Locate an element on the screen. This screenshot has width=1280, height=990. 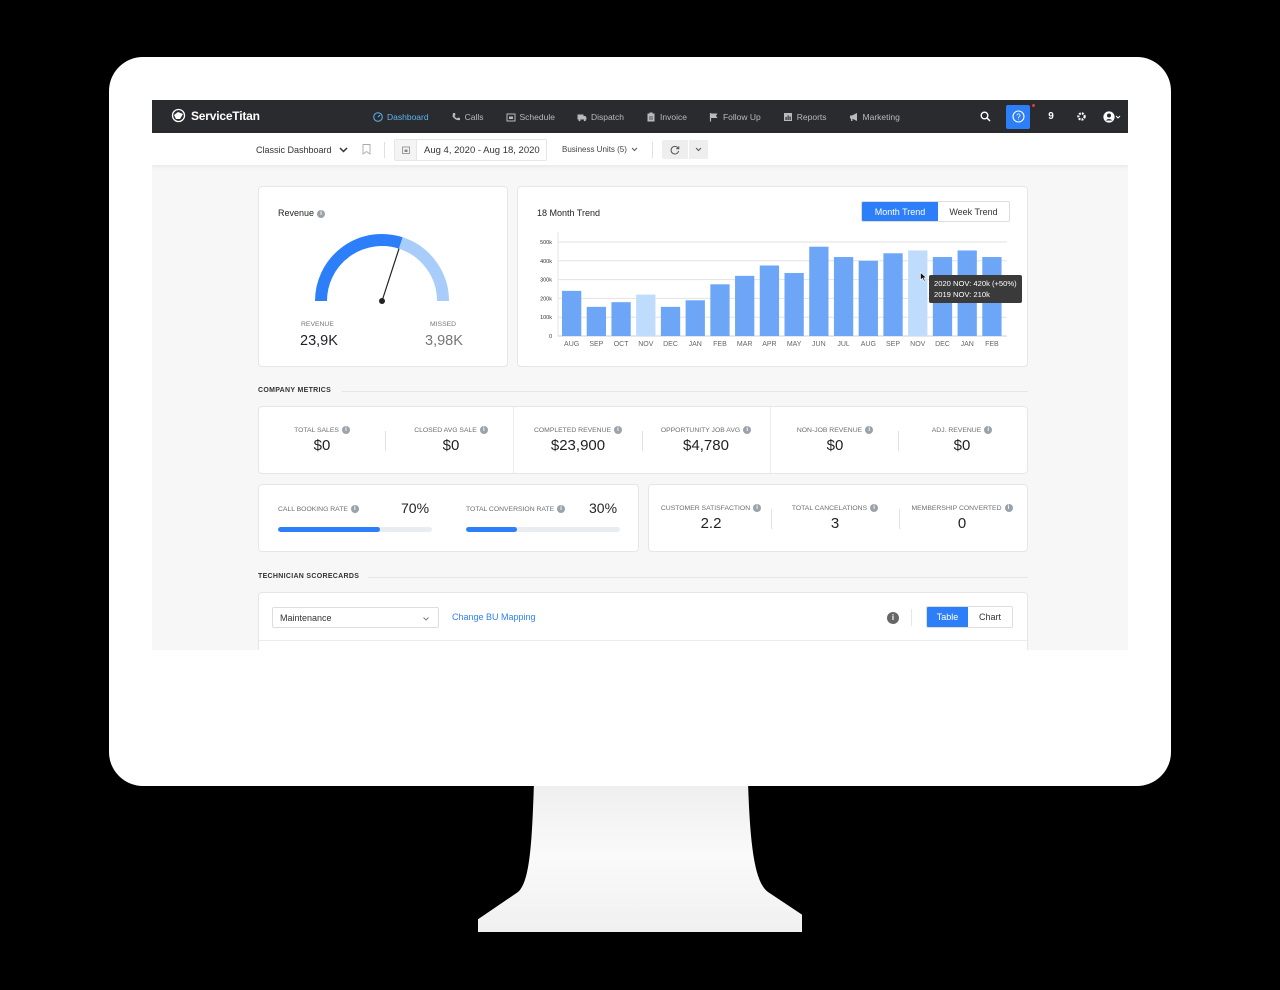
help-button: ? is located at coordinates (1018, 116).